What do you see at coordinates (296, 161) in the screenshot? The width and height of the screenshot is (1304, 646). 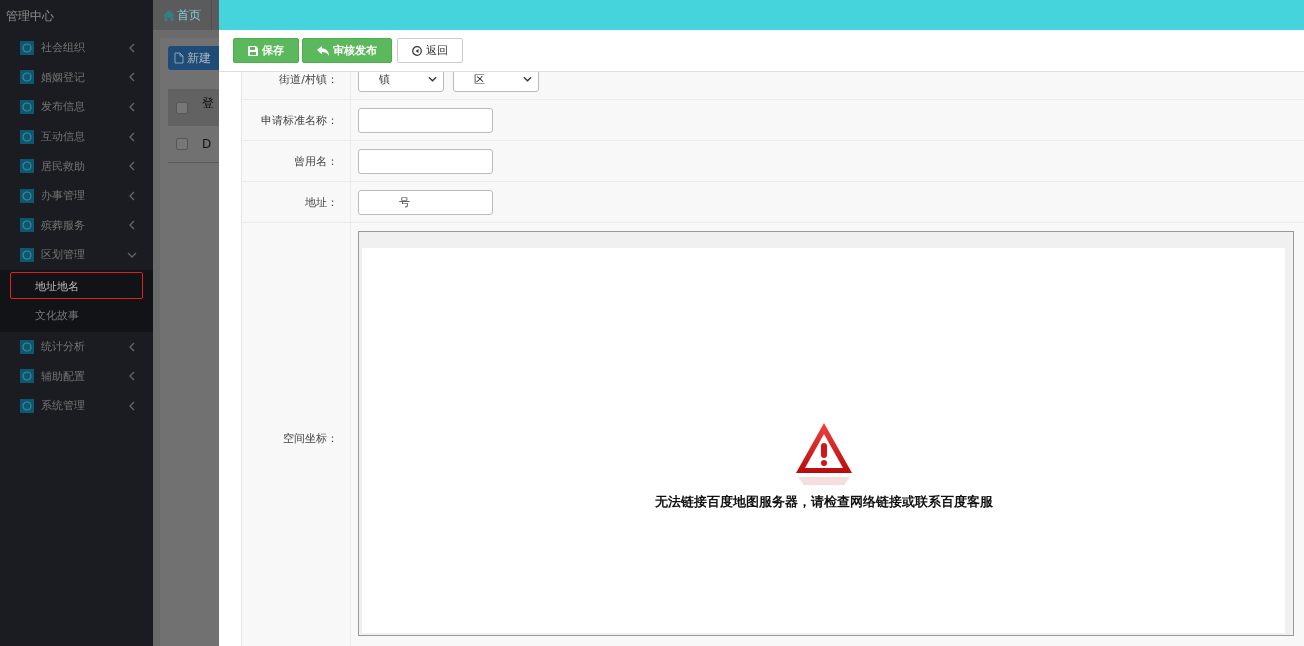 I see `field-label: 曾用名：` at bounding box center [296, 161].